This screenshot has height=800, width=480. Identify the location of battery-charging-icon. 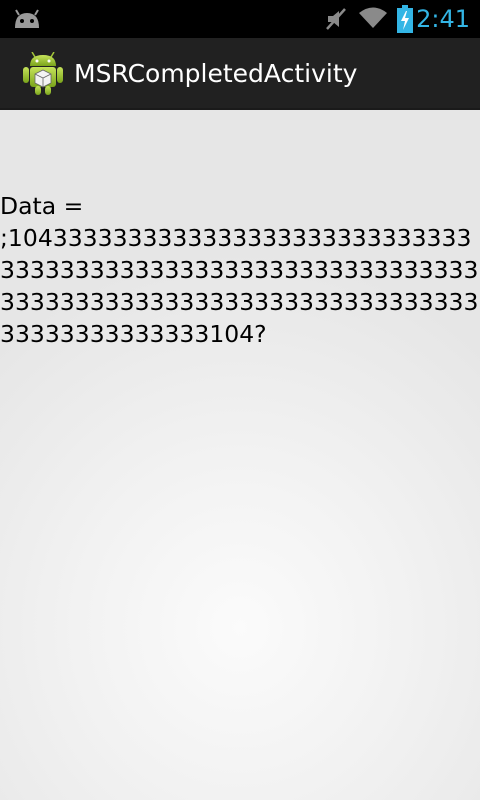
(405, 19).